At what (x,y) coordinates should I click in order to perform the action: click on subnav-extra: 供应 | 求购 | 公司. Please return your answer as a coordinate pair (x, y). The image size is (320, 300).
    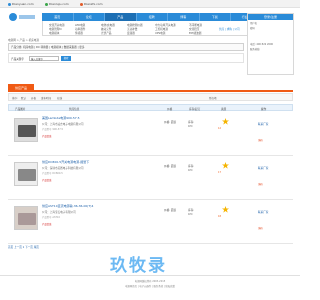
    Looking at the image, I should click on (229, 29).